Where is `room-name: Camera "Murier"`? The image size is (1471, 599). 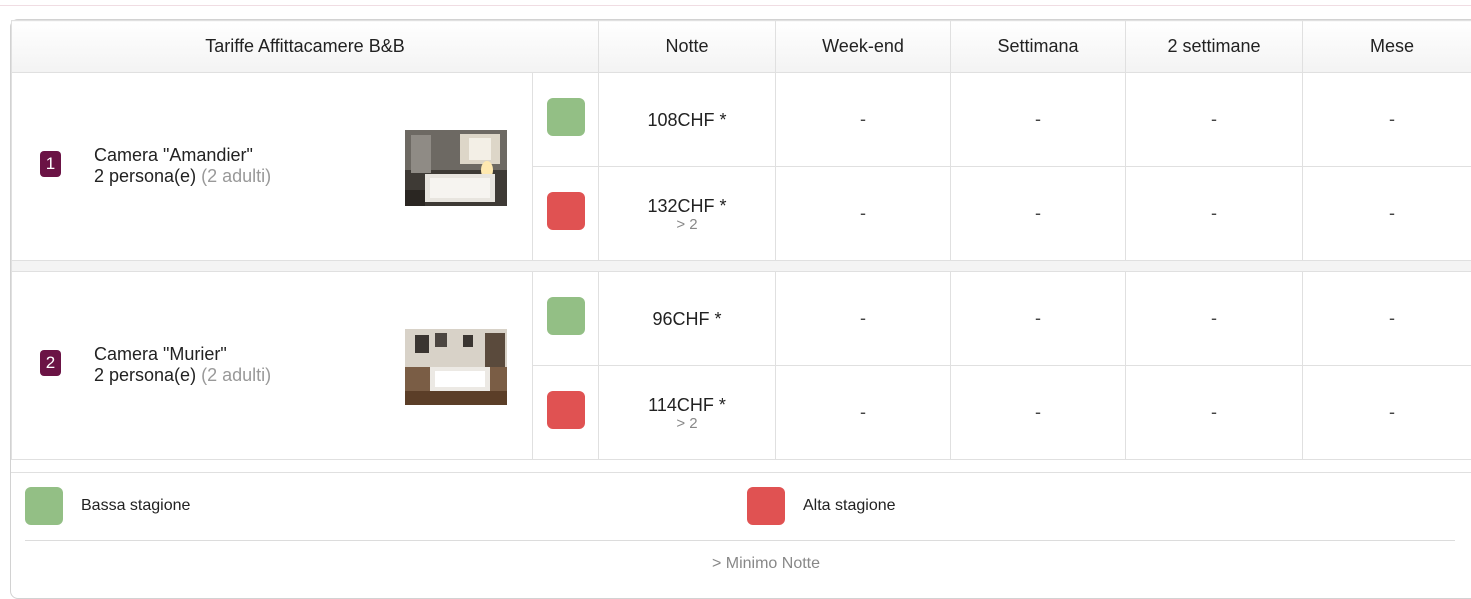 room-name: Camera "Murier" is located at coordinates (182, 354).